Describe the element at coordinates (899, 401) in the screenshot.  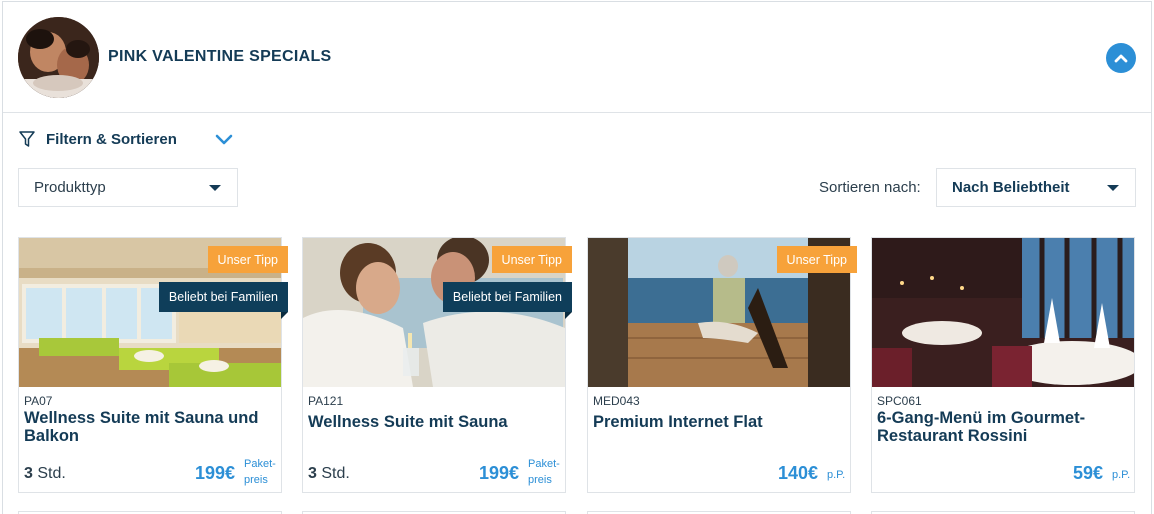
I see `product-code: SPC061` at that location.